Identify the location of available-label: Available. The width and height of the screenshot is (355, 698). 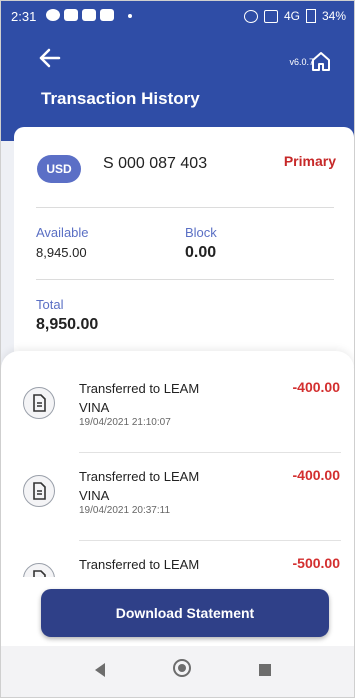
(62, 232).